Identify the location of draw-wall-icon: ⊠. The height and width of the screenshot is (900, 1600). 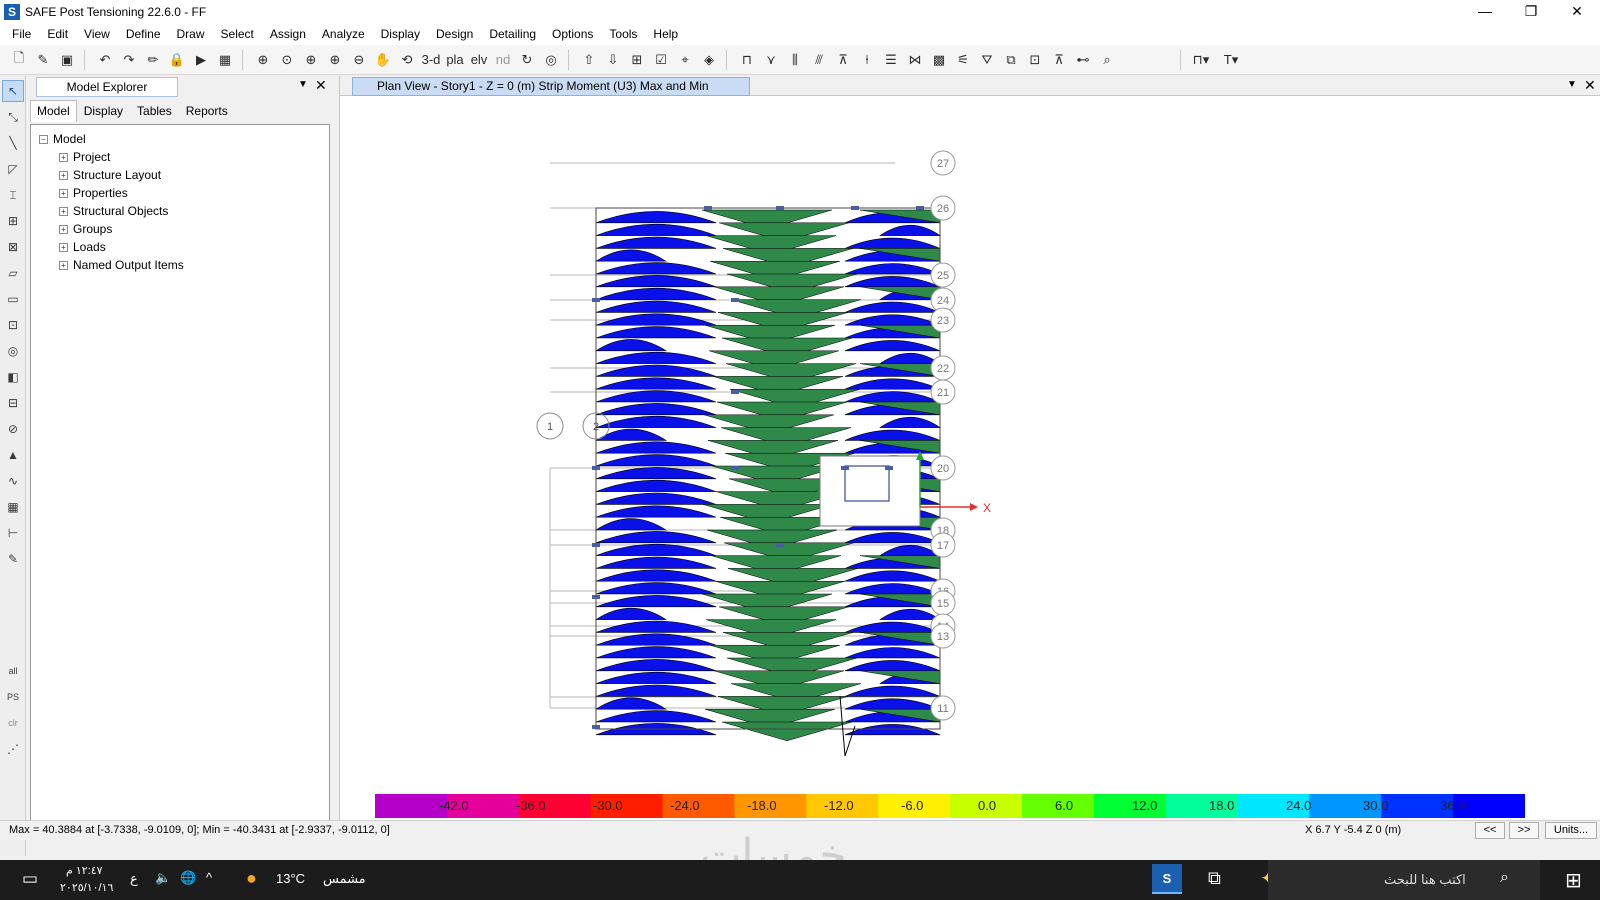
(13, 247).